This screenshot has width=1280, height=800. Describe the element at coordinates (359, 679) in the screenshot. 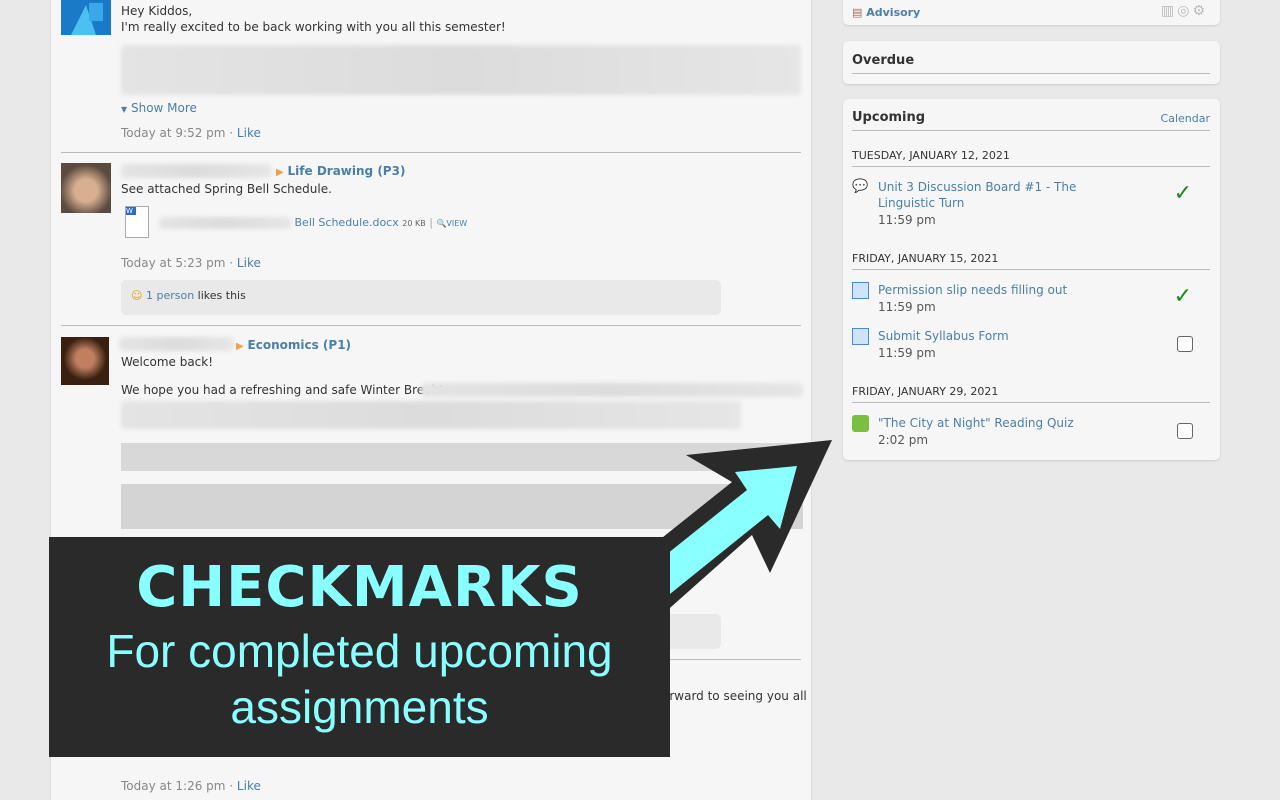

I see `banner-subline: For completed upcoming assignments` at that location.